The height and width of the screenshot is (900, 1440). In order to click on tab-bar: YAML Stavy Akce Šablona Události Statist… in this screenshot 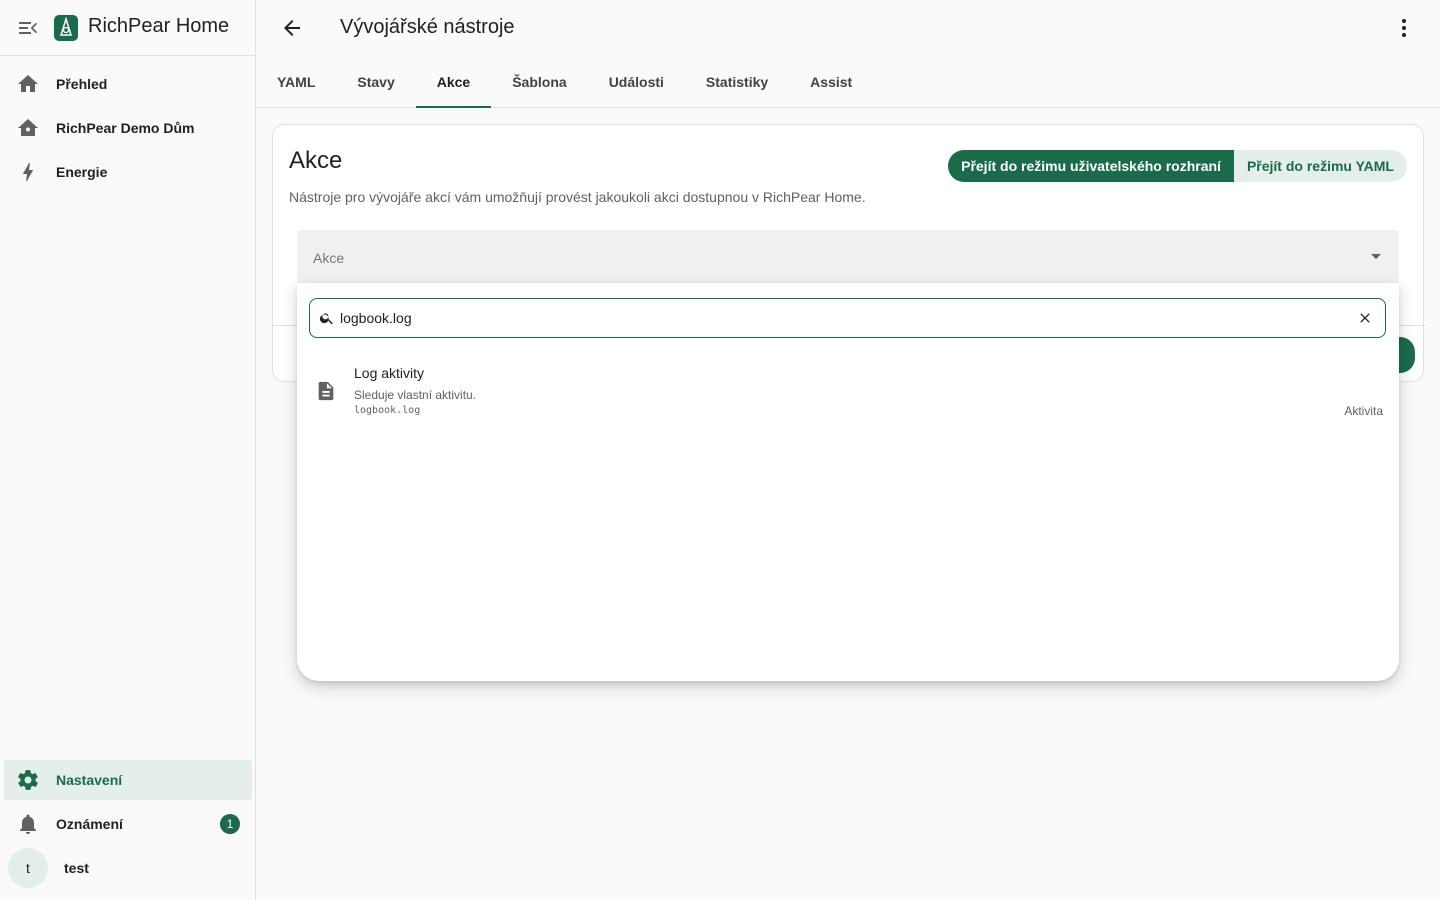, I will do `click(564, 82)`.